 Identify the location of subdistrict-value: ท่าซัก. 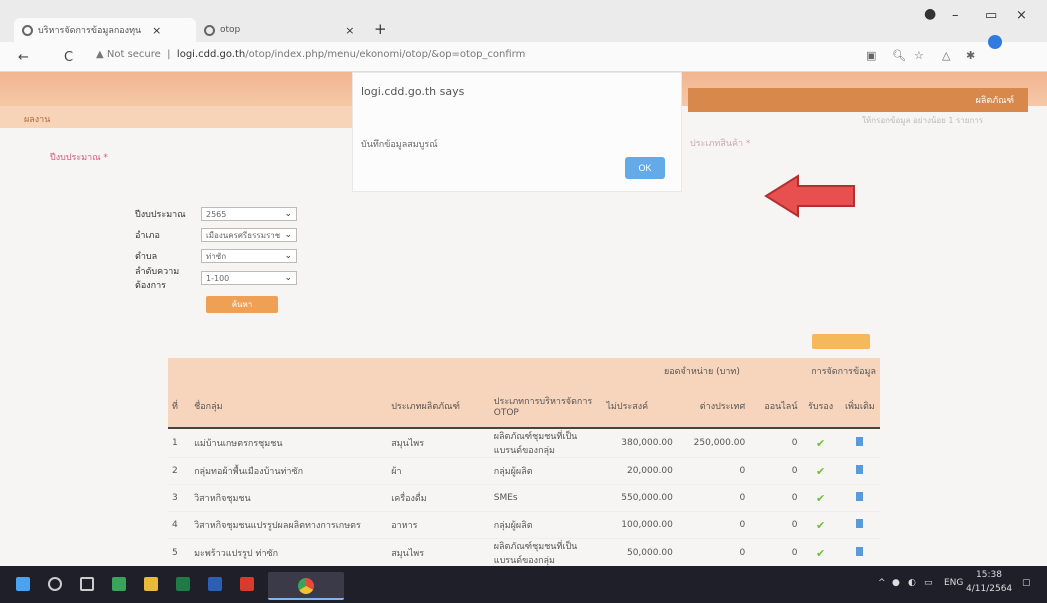
(216, 256).